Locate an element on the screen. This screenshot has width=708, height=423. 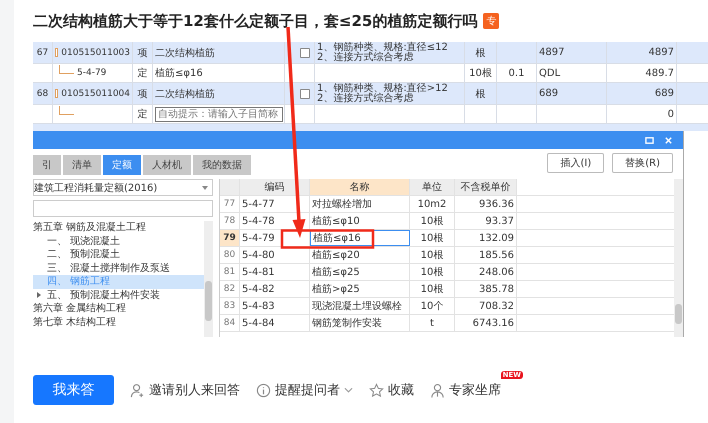
table-cell: 5-4-79 is located at coordinates (91, 73).